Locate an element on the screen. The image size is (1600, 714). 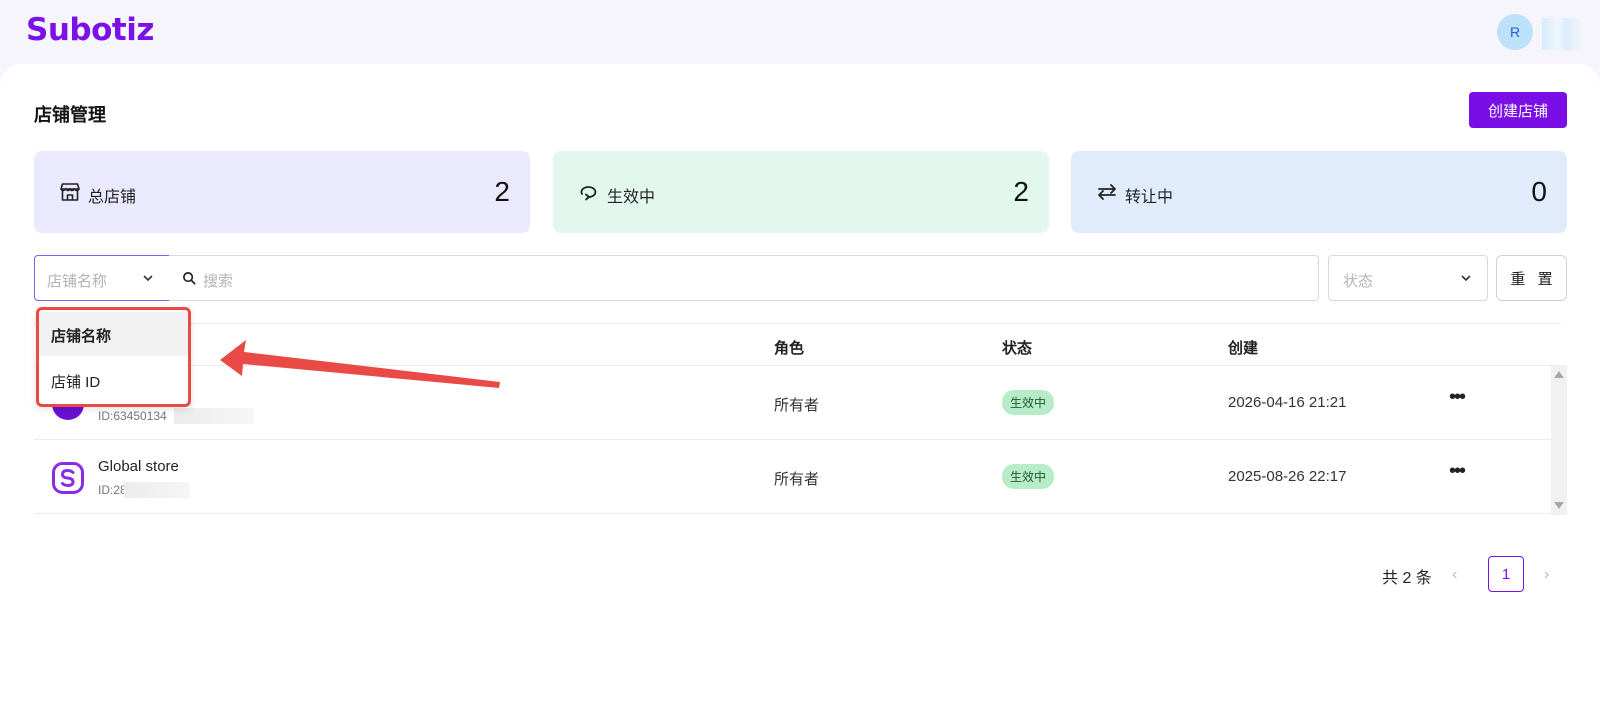
stat-label: 总店铺 is located at coordinates (112, 197).